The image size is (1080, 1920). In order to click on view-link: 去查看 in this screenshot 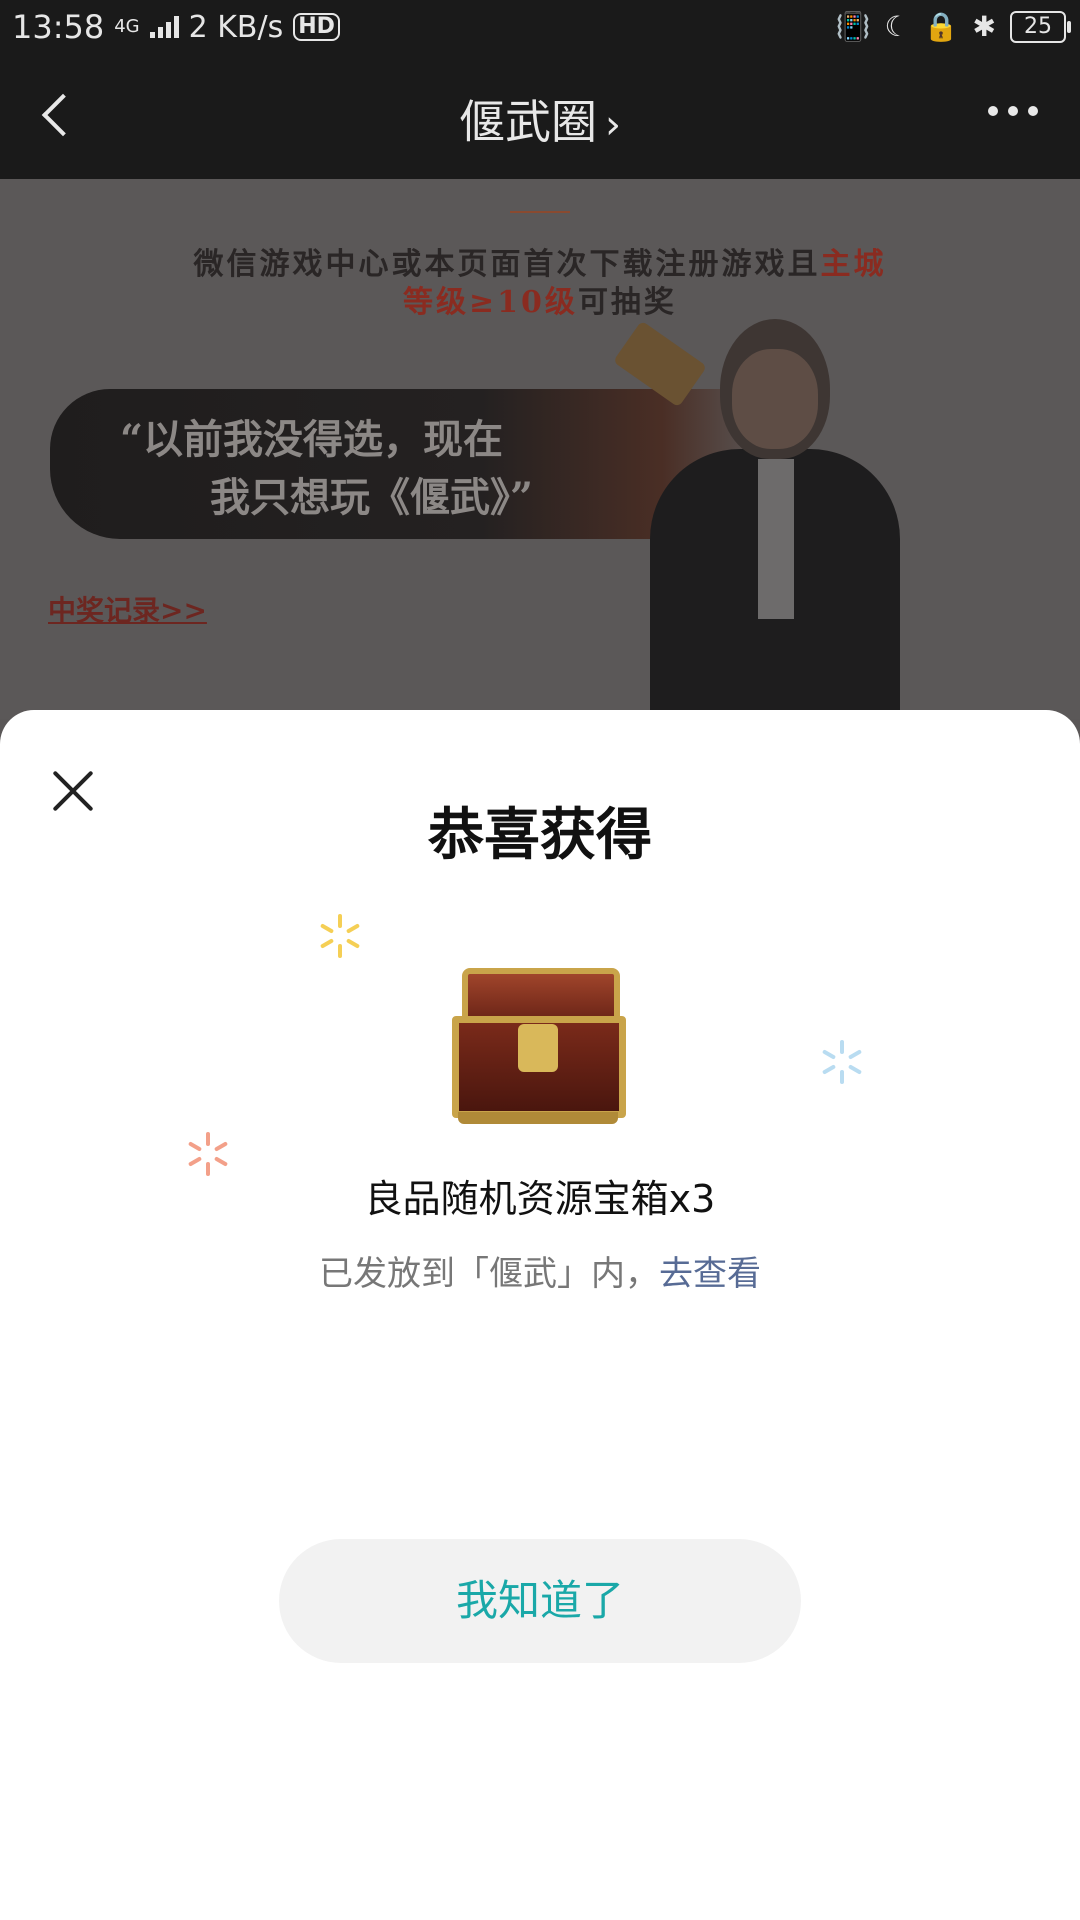, I will do `click(710, 1274)`.